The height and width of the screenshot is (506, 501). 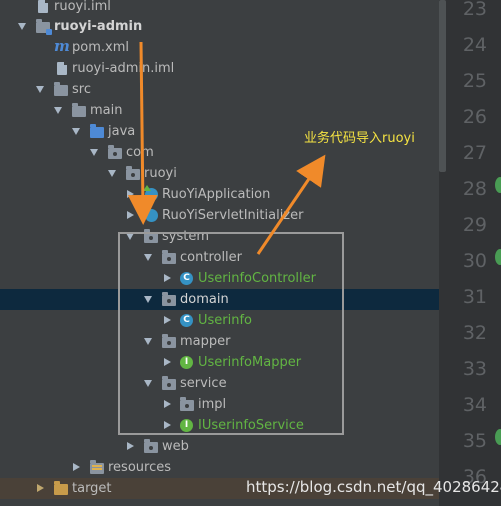 What do you see at coordinates (219, 110) in the screenshot?
I see `tree-row-main: main` at bounding box center [219, 110].